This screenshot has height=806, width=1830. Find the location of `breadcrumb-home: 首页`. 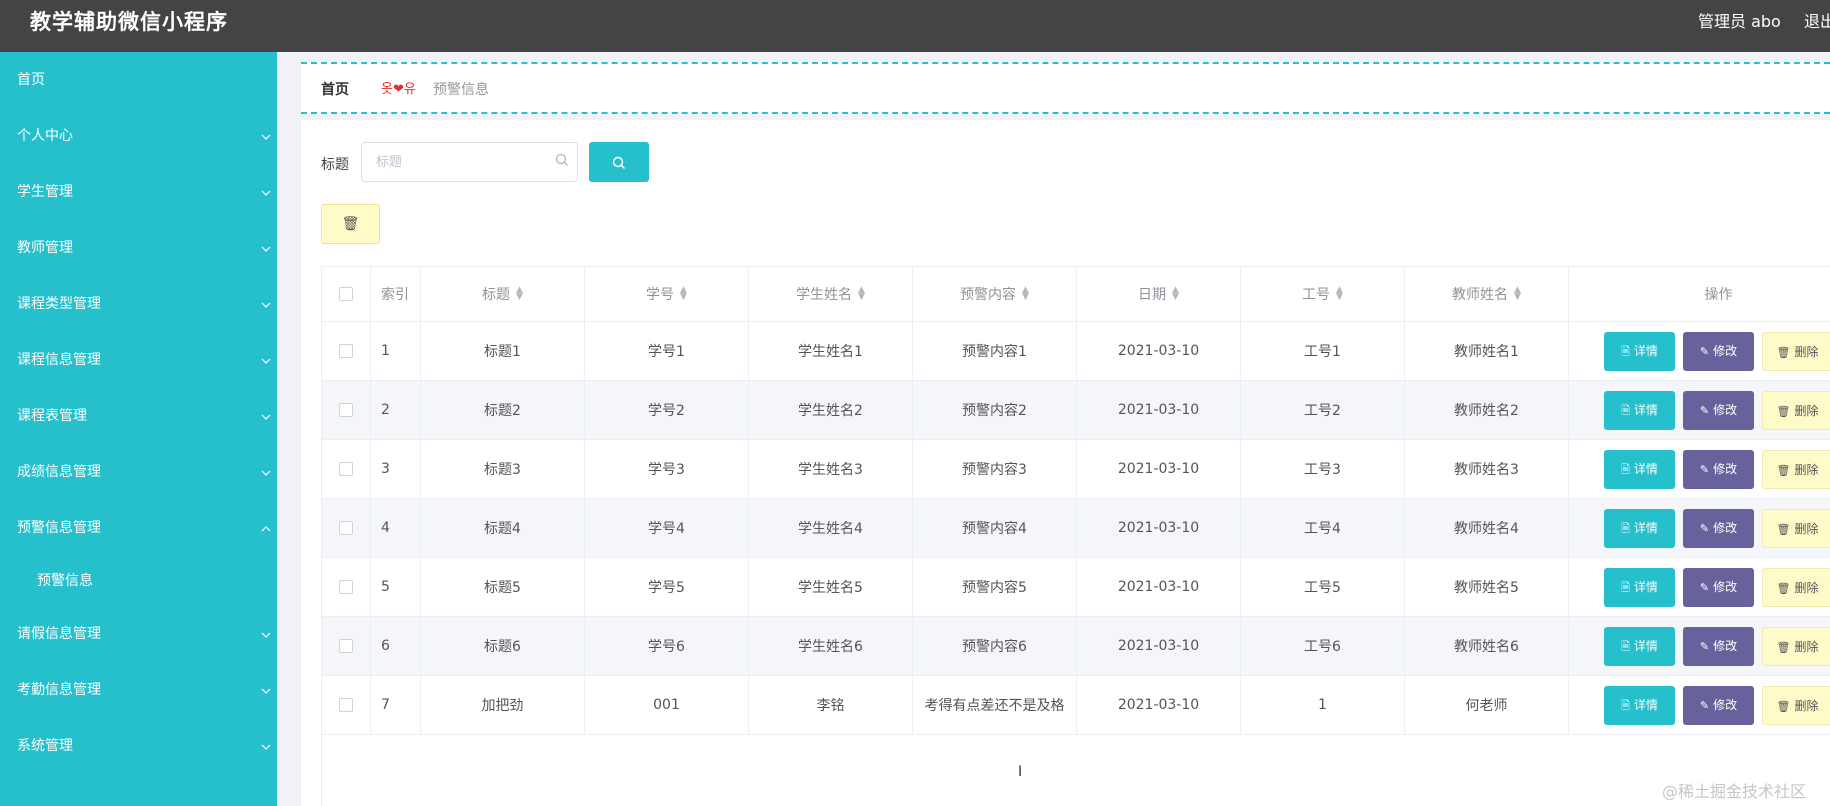

breadcrumb-home: 首页 is located at coordinates (335, 89).